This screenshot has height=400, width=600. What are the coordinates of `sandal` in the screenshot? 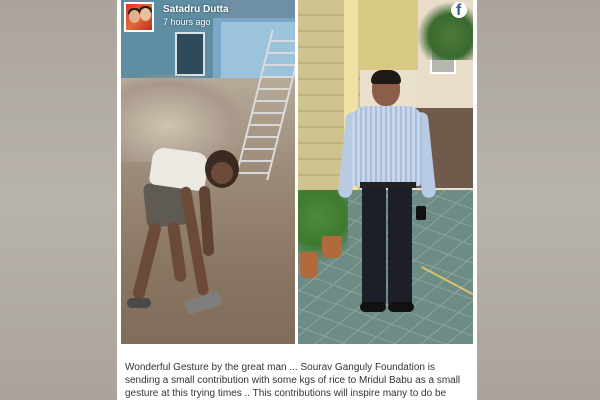 It's located at (139, 303).